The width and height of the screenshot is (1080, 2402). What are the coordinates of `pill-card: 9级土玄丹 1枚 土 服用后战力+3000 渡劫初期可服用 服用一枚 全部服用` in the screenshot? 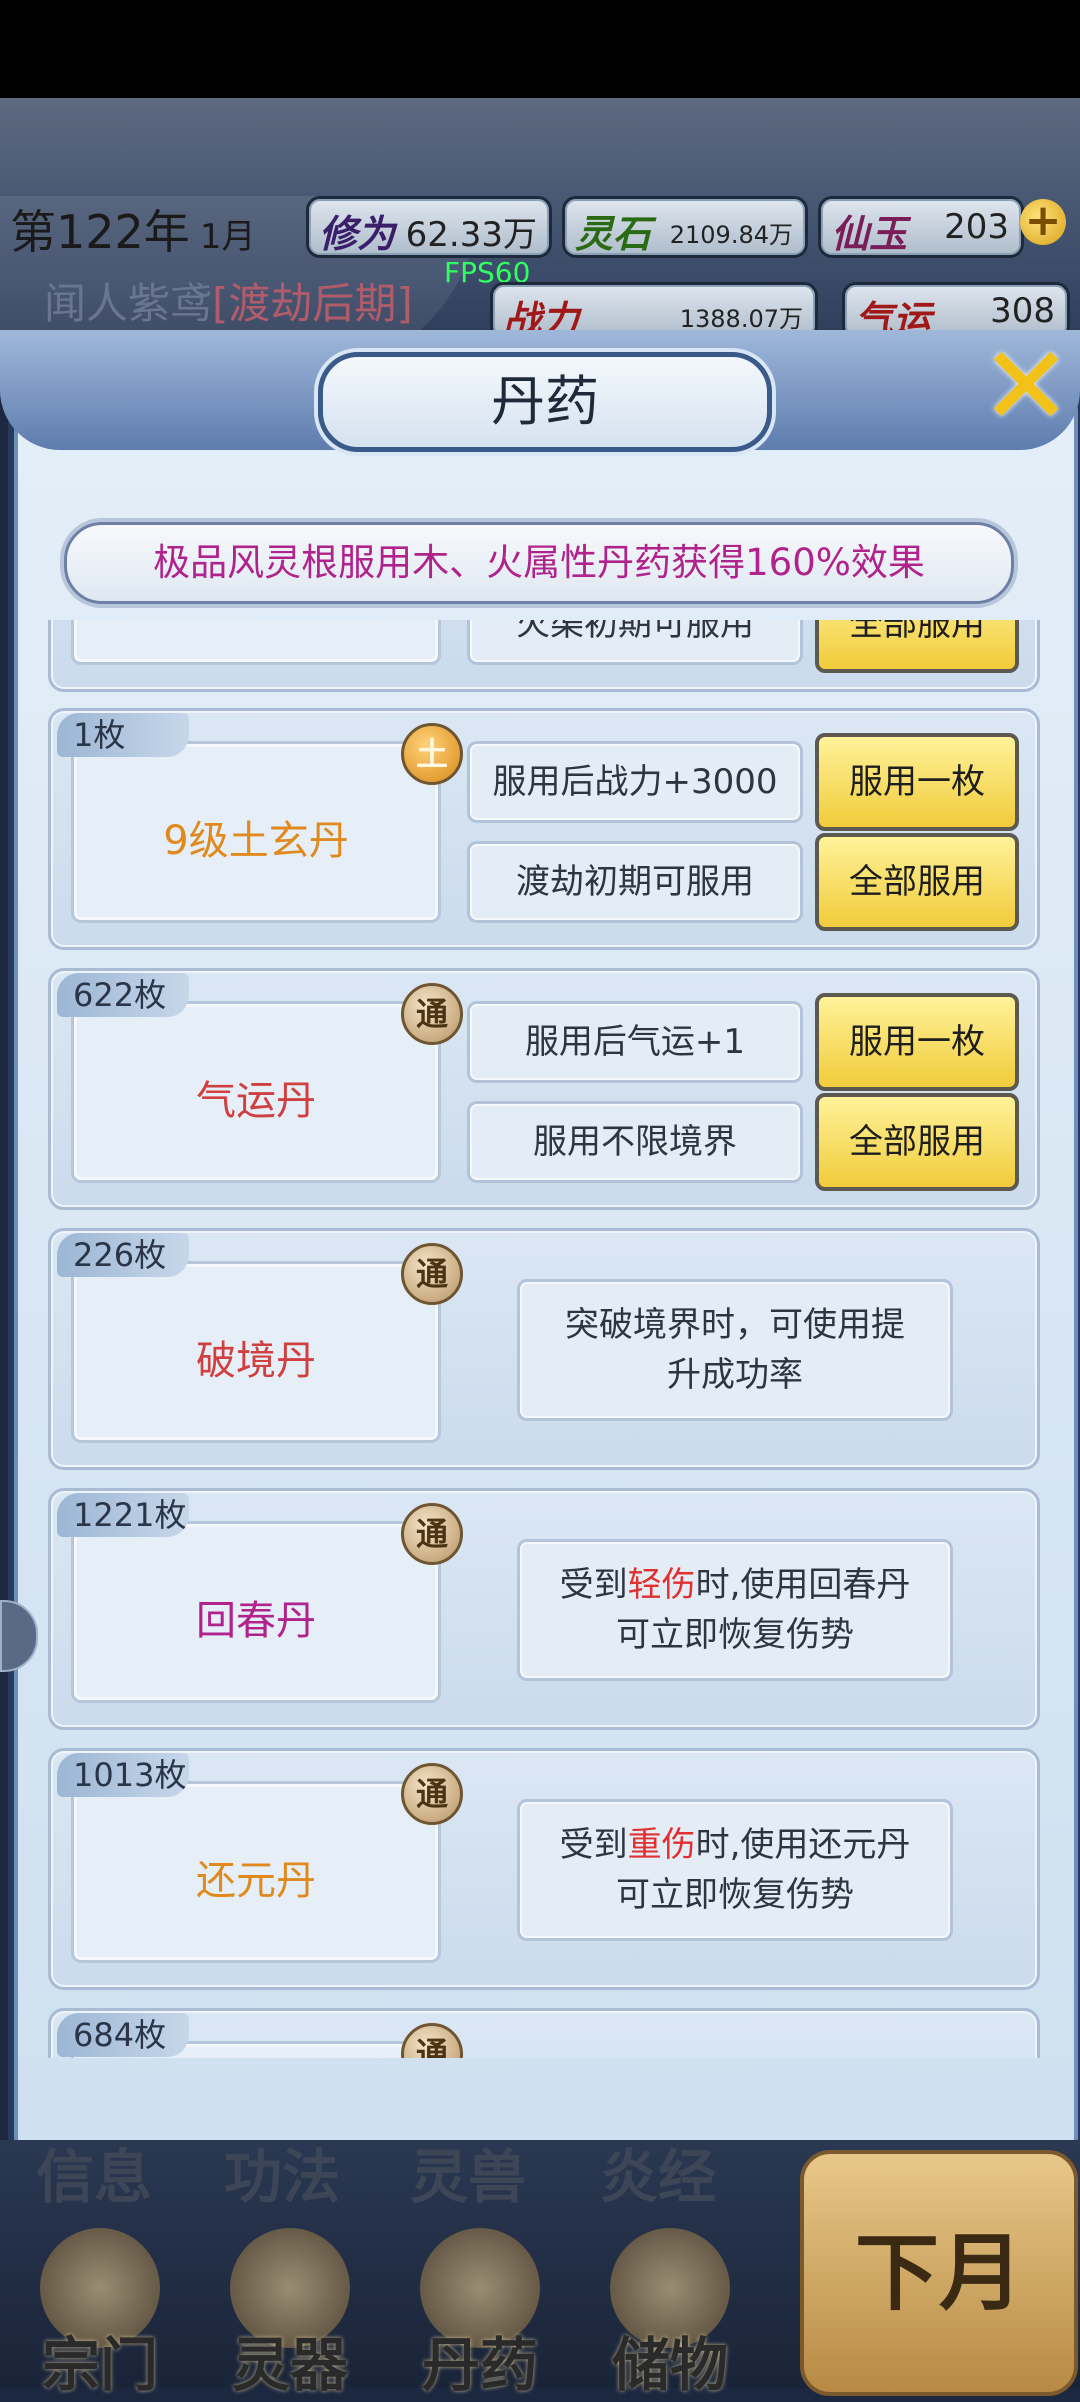 It's located at (544, 829).